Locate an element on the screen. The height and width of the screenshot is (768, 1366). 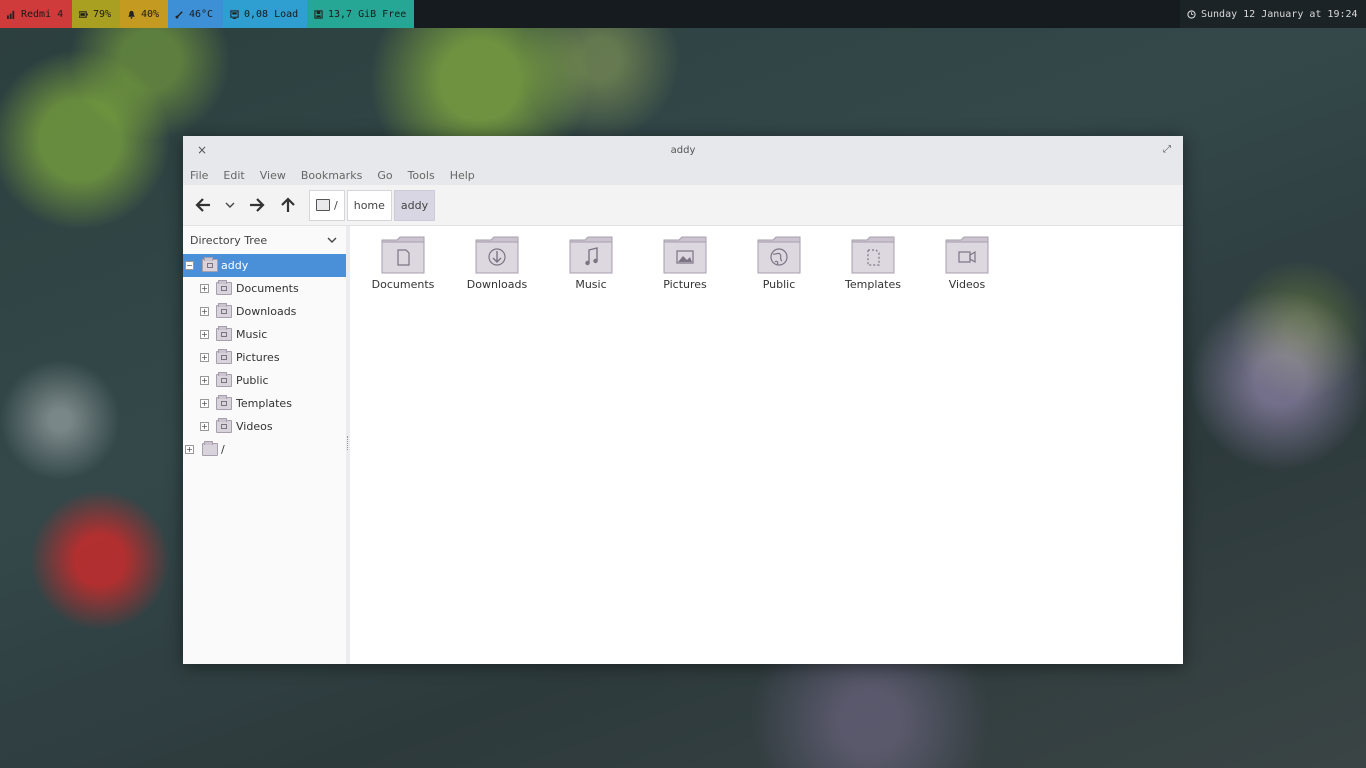
wifi-label: Redmi 4 is located at coordinates (42, 14).